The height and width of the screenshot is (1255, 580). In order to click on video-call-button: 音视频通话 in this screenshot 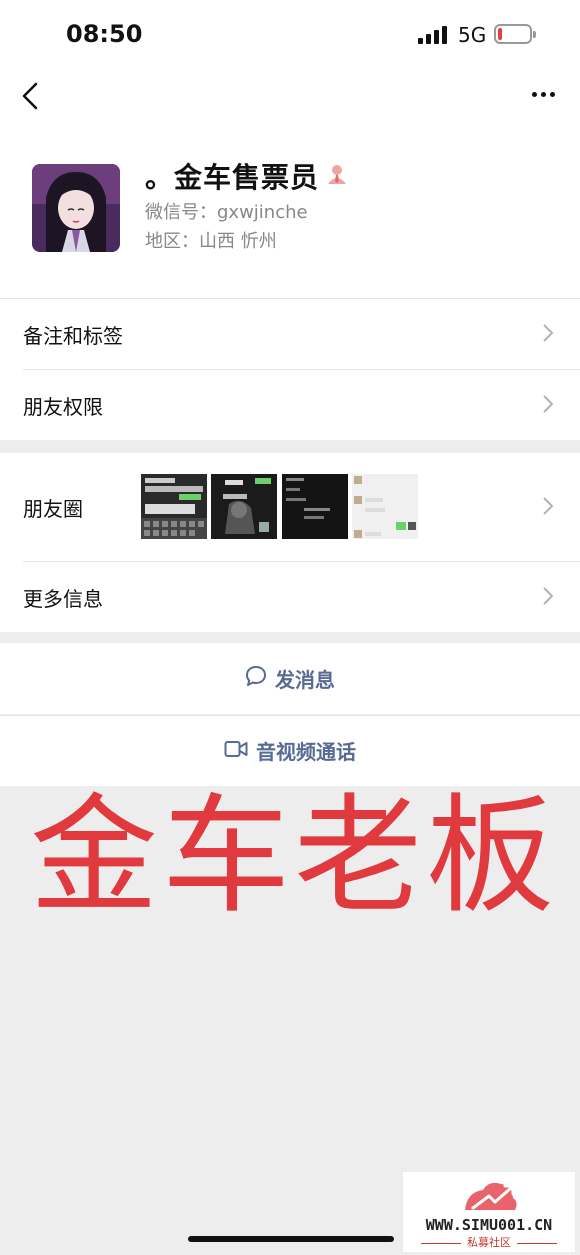, I will do `click(290, 750)`.